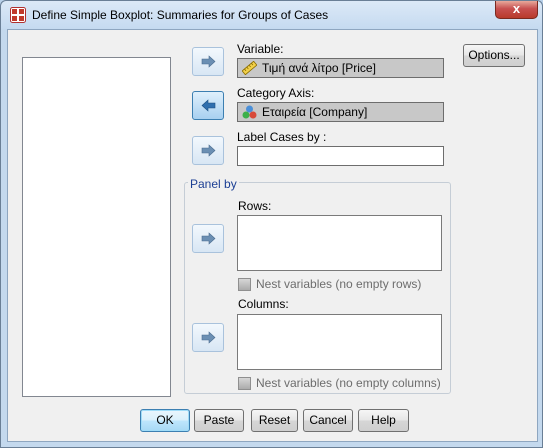 This screenshot has height=448, width=543. I want to click on nest-columns-checkbox, so click(244, 383).